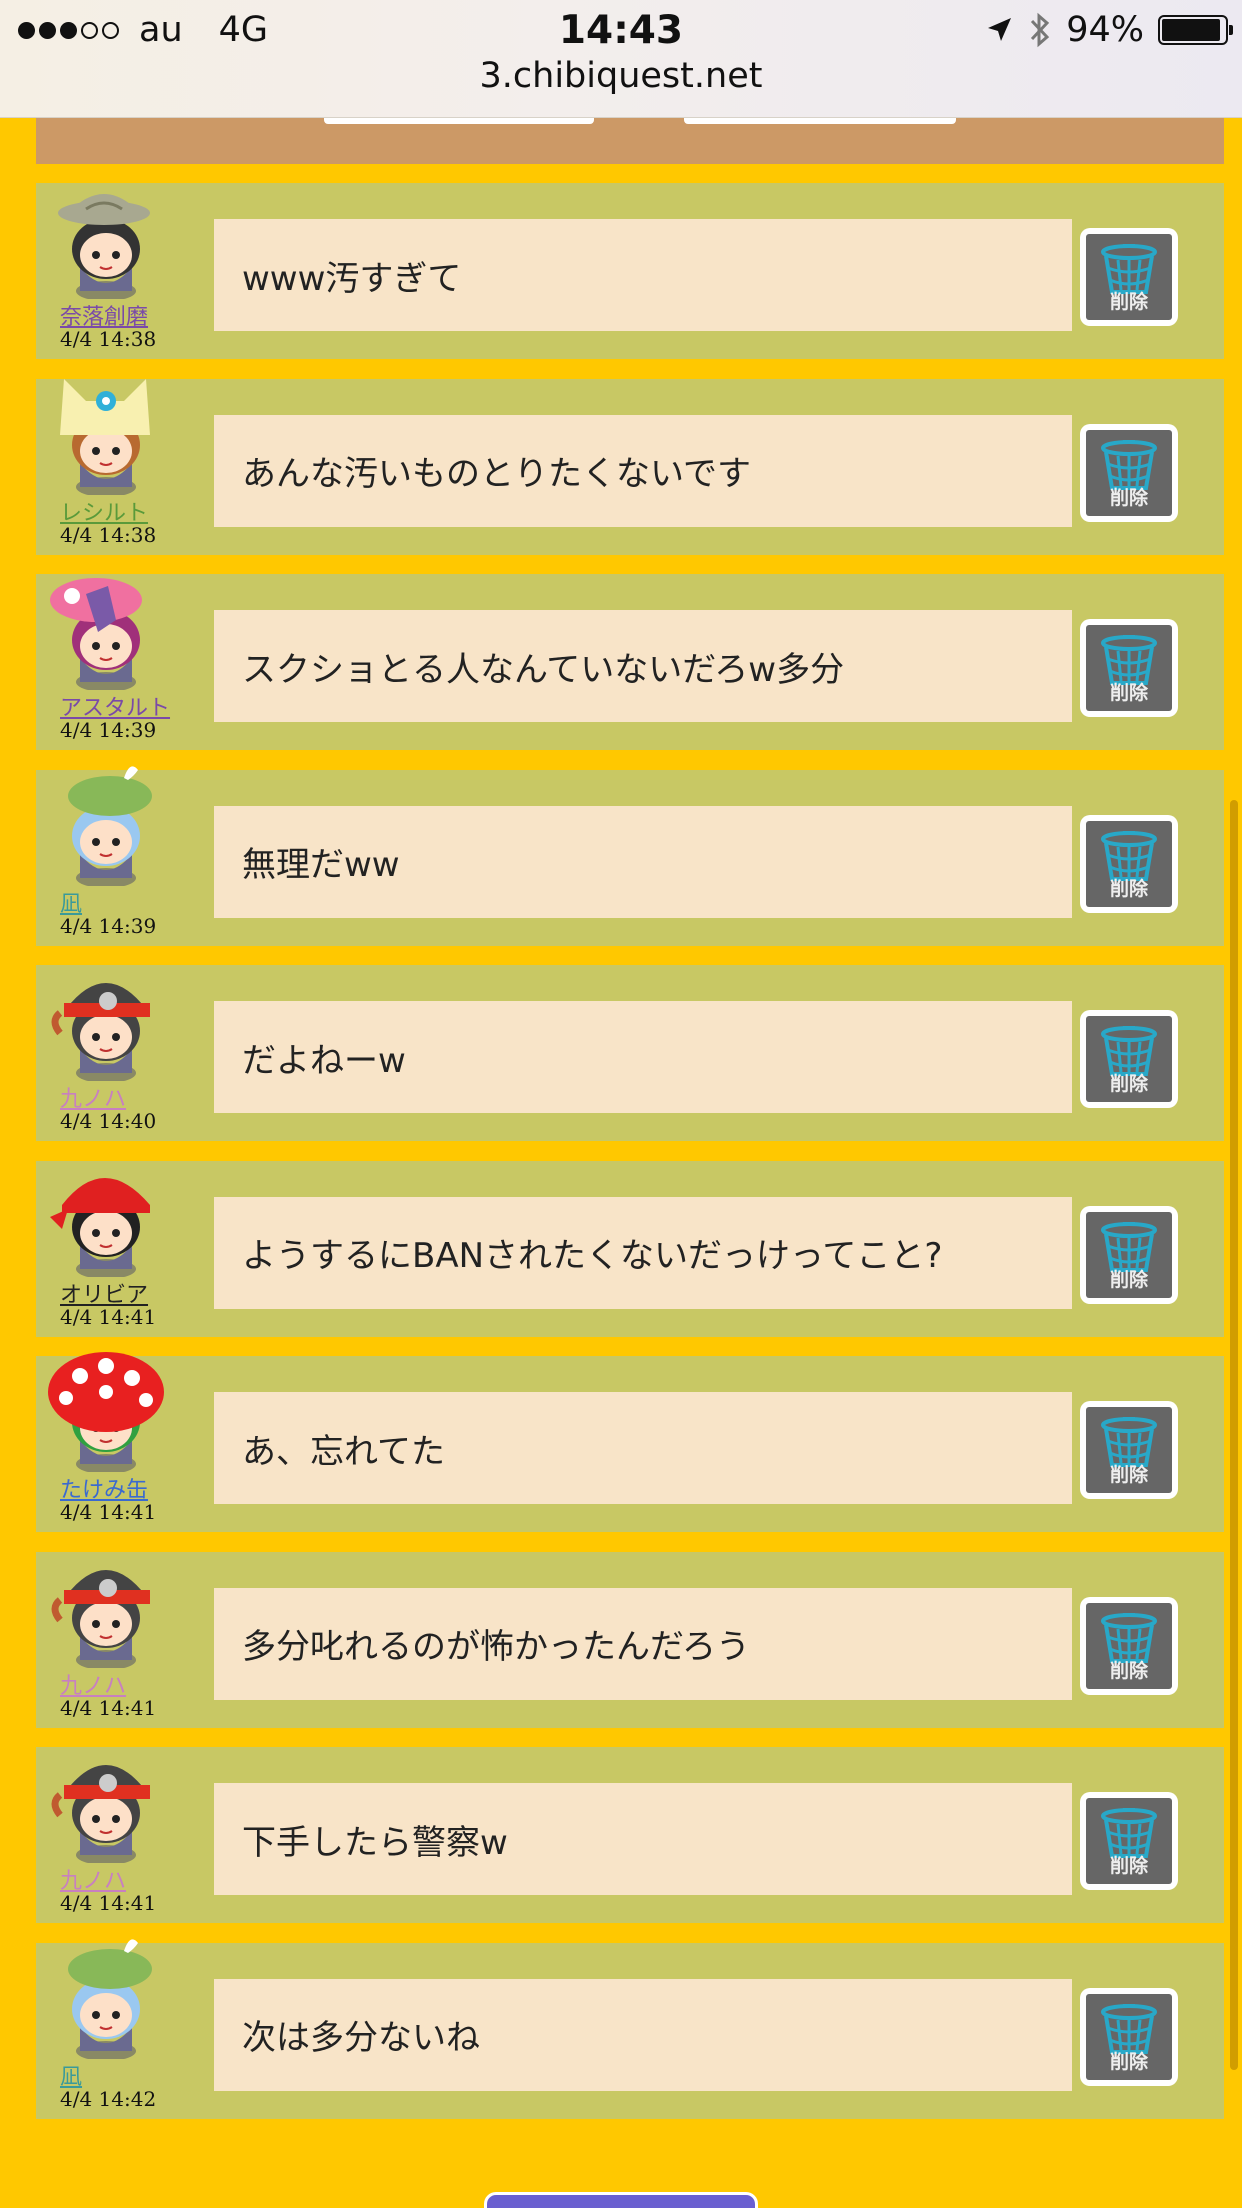 Image resolution: width=1242 pixels, height=2208 pixels. I want to click on browser-status-bar: au 4G 14:43 94% 3.chibiquest.net, so click(621, 59).